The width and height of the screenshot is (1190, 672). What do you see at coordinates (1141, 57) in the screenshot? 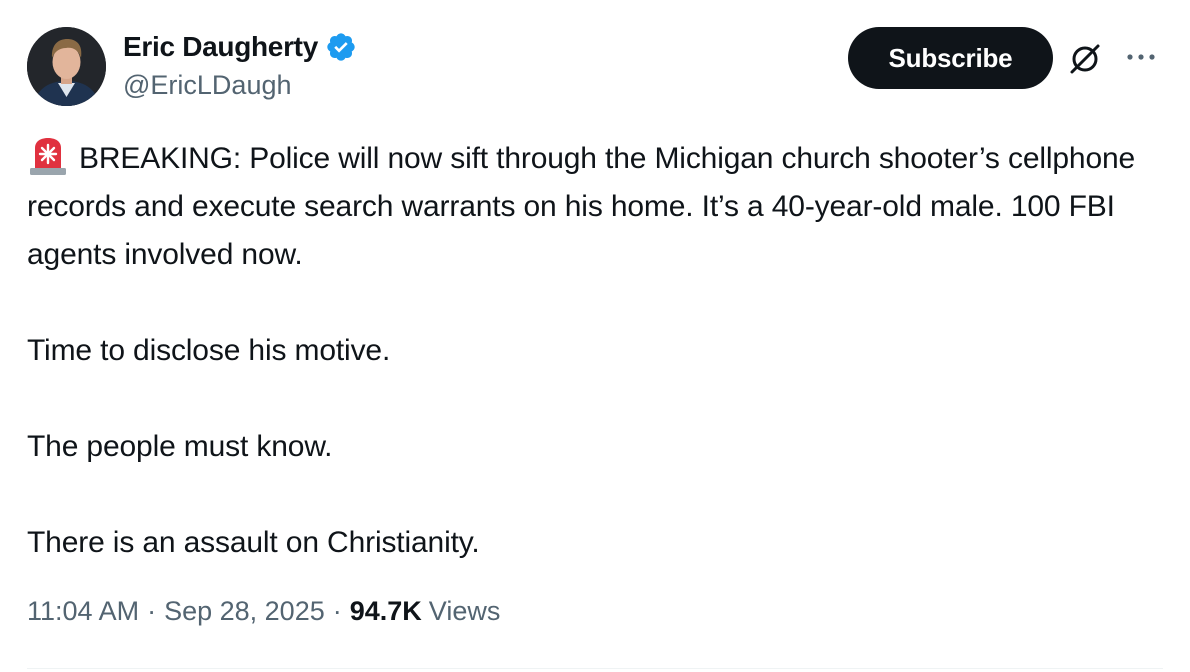
I see `more-horizontal-icon` at bounding box center [1141, 57].